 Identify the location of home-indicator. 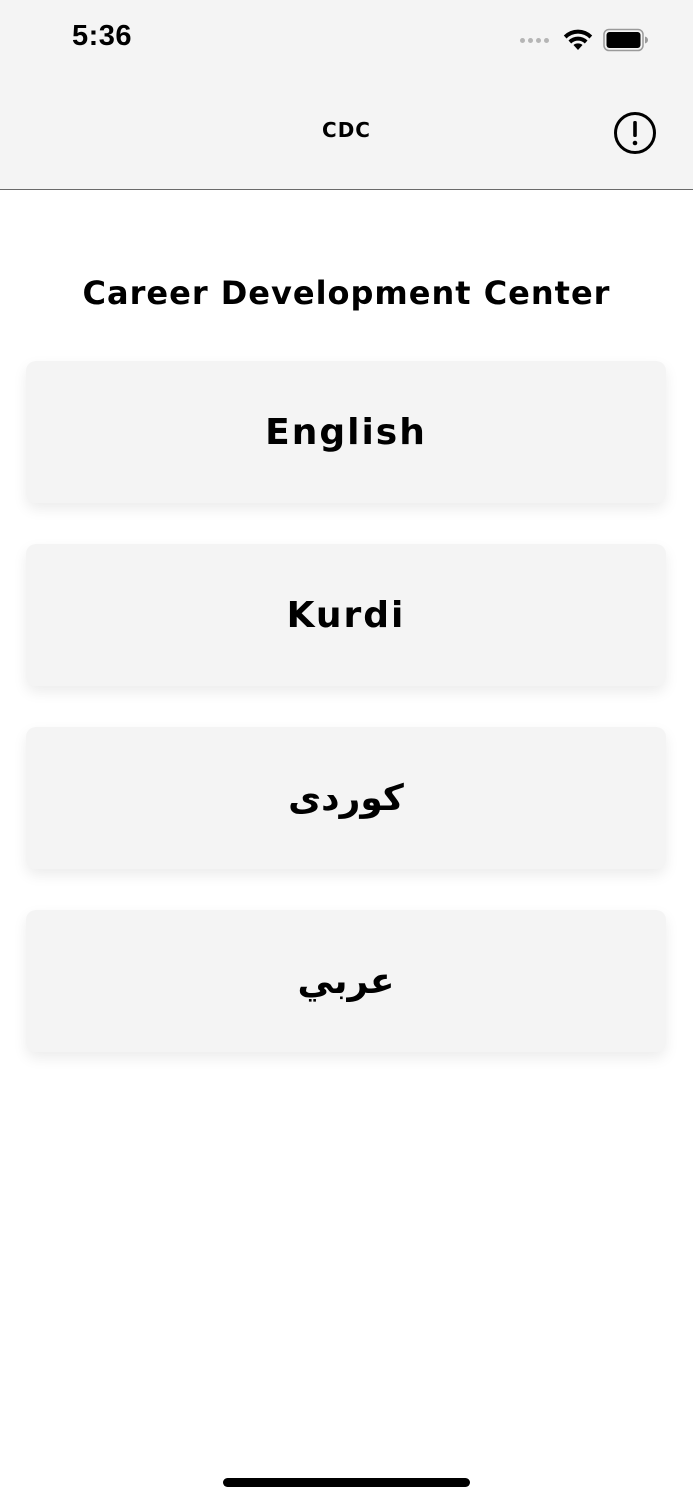
(346, 1482).